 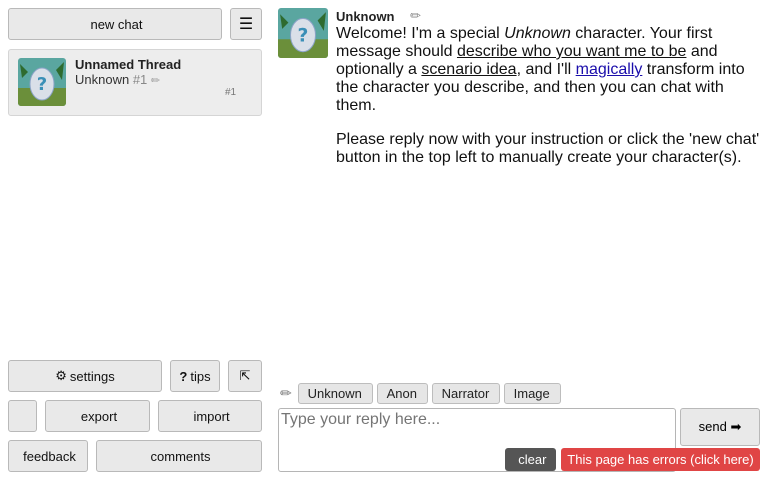 I want to click on settings-button: ⚙ settings, so click(x=85, y=376).